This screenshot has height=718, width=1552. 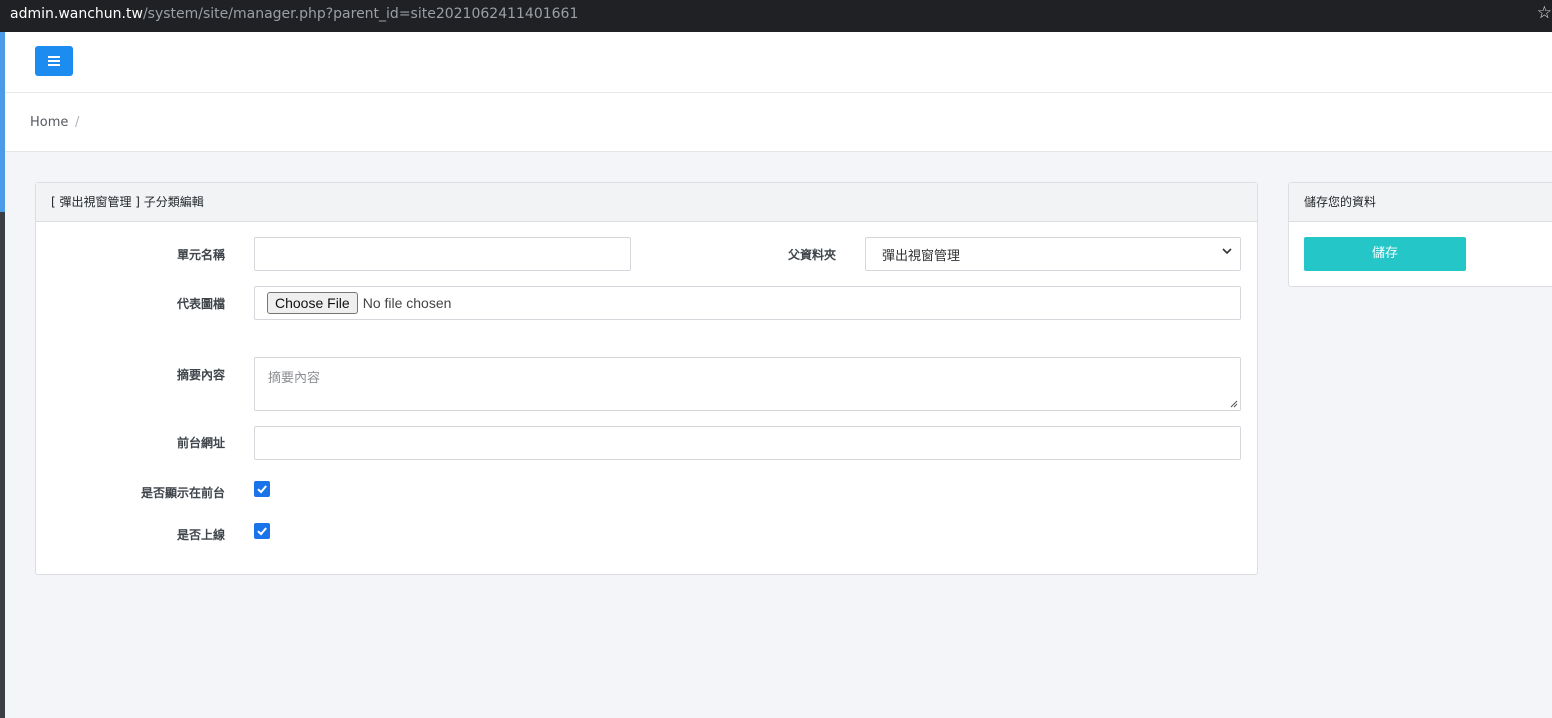 I want to click on chevron-down-icon, so click(x=1227, y=251).